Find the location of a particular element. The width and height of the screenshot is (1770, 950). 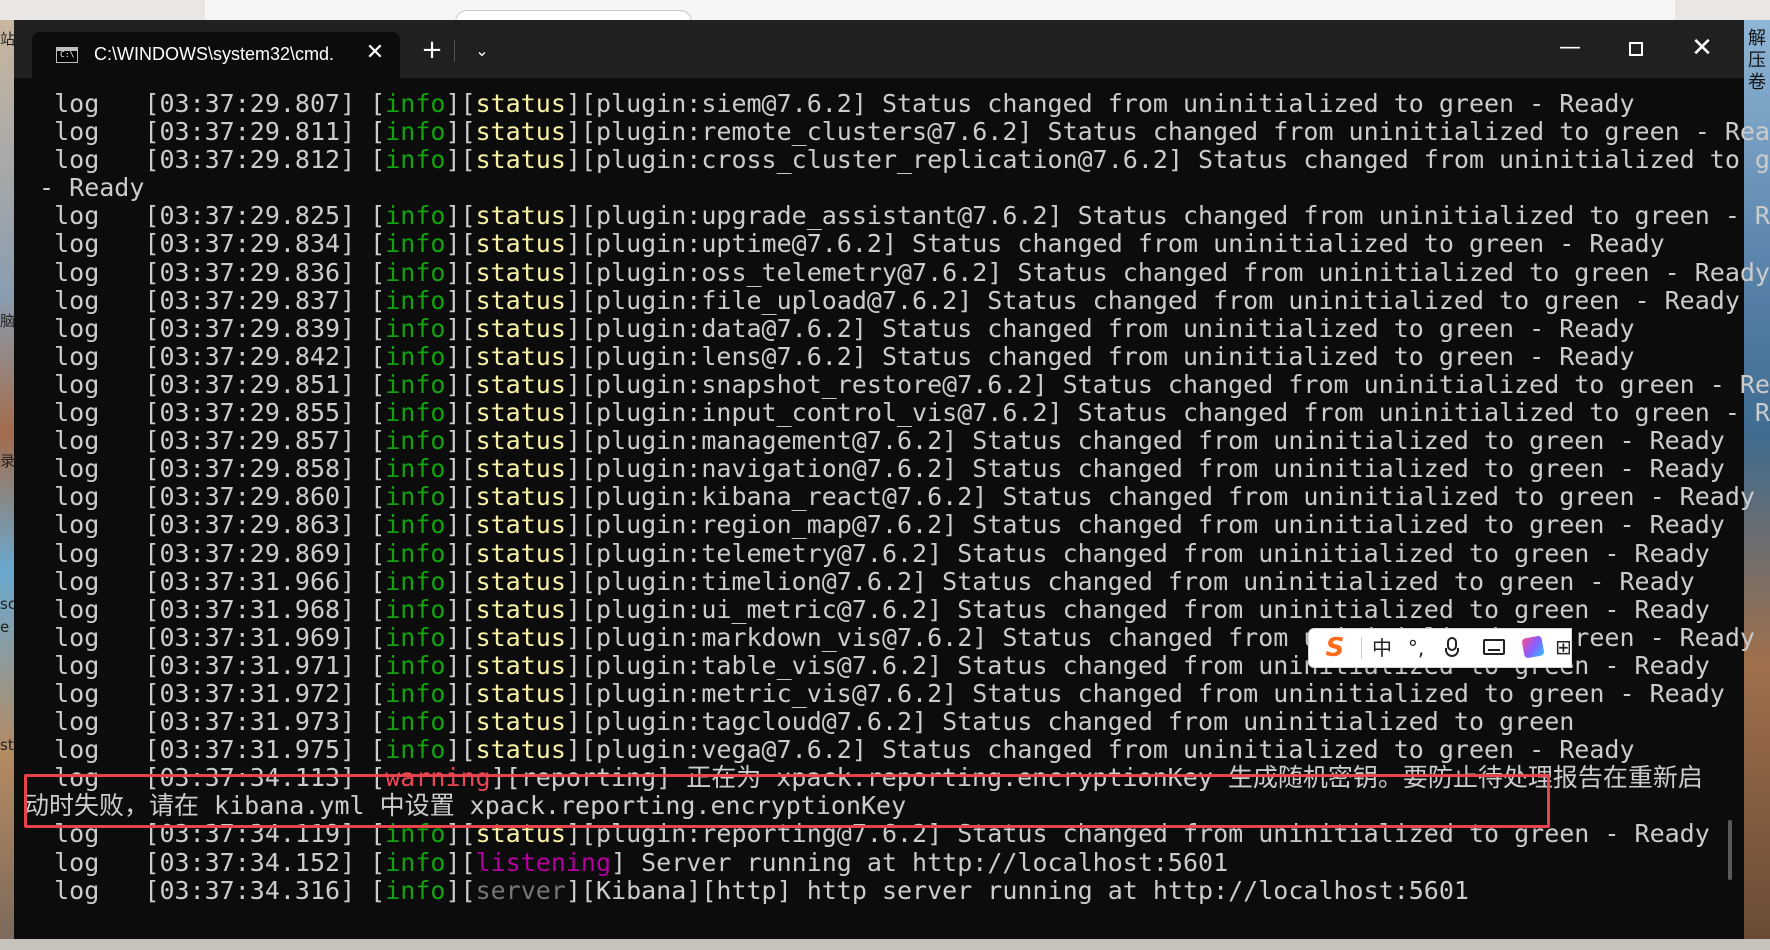

scrollbar is located at coordinates (1731, 514).